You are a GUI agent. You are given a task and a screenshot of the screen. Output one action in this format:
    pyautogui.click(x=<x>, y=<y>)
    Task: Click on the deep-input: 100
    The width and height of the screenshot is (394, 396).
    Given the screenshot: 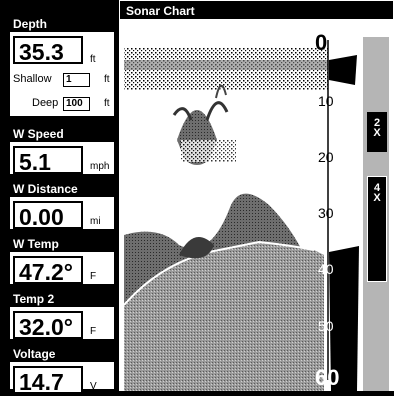 What is the action you would take?
    pyautogui.click(x=76, y=104)
    